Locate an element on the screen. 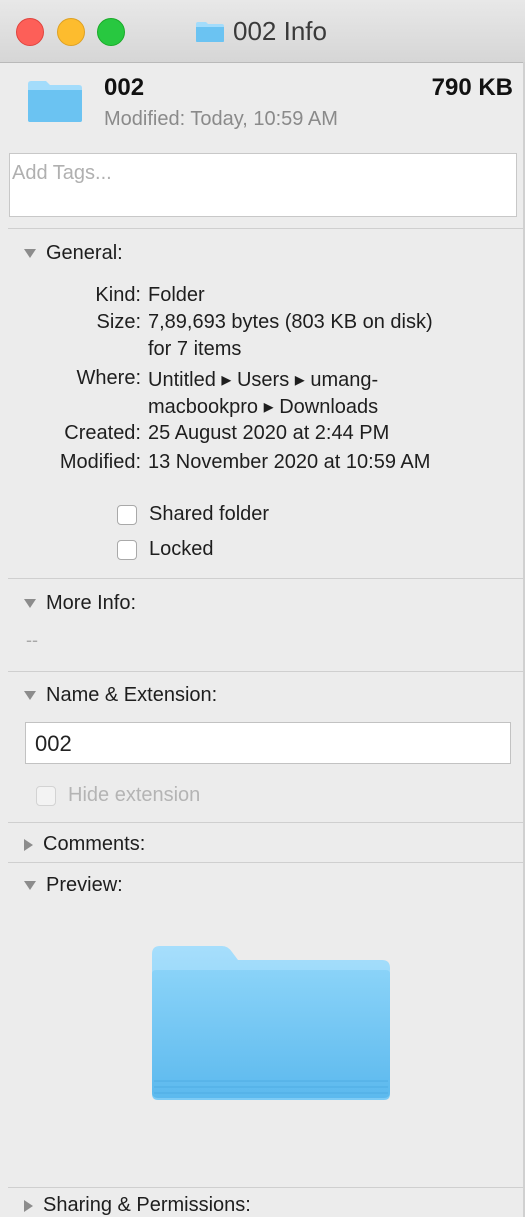 The width and height of the screenshot is (525, 1217). tags-input is located at coordinates (252, 173).